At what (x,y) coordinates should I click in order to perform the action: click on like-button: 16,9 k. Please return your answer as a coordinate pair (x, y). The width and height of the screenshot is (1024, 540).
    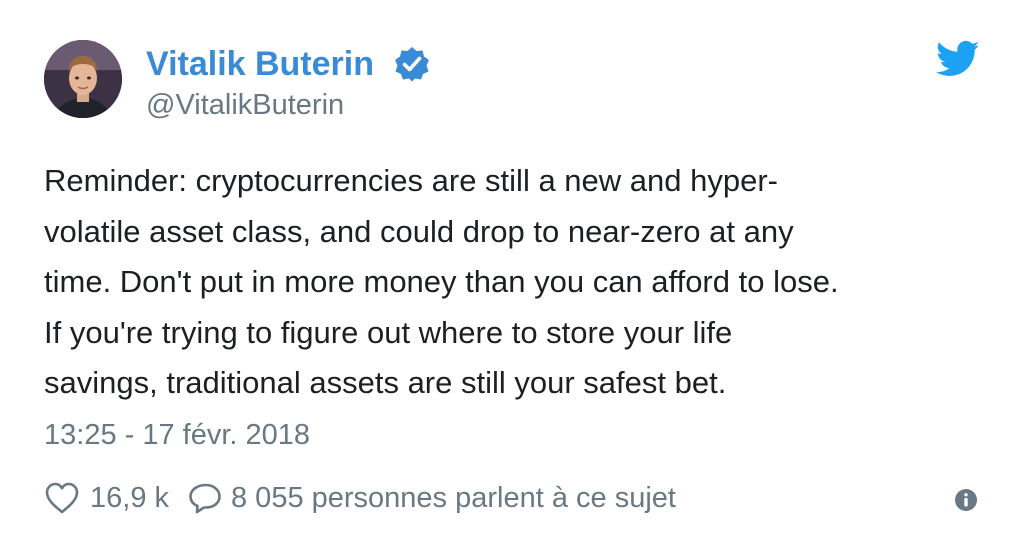
    Looking at the image, I should click on (106, 498).